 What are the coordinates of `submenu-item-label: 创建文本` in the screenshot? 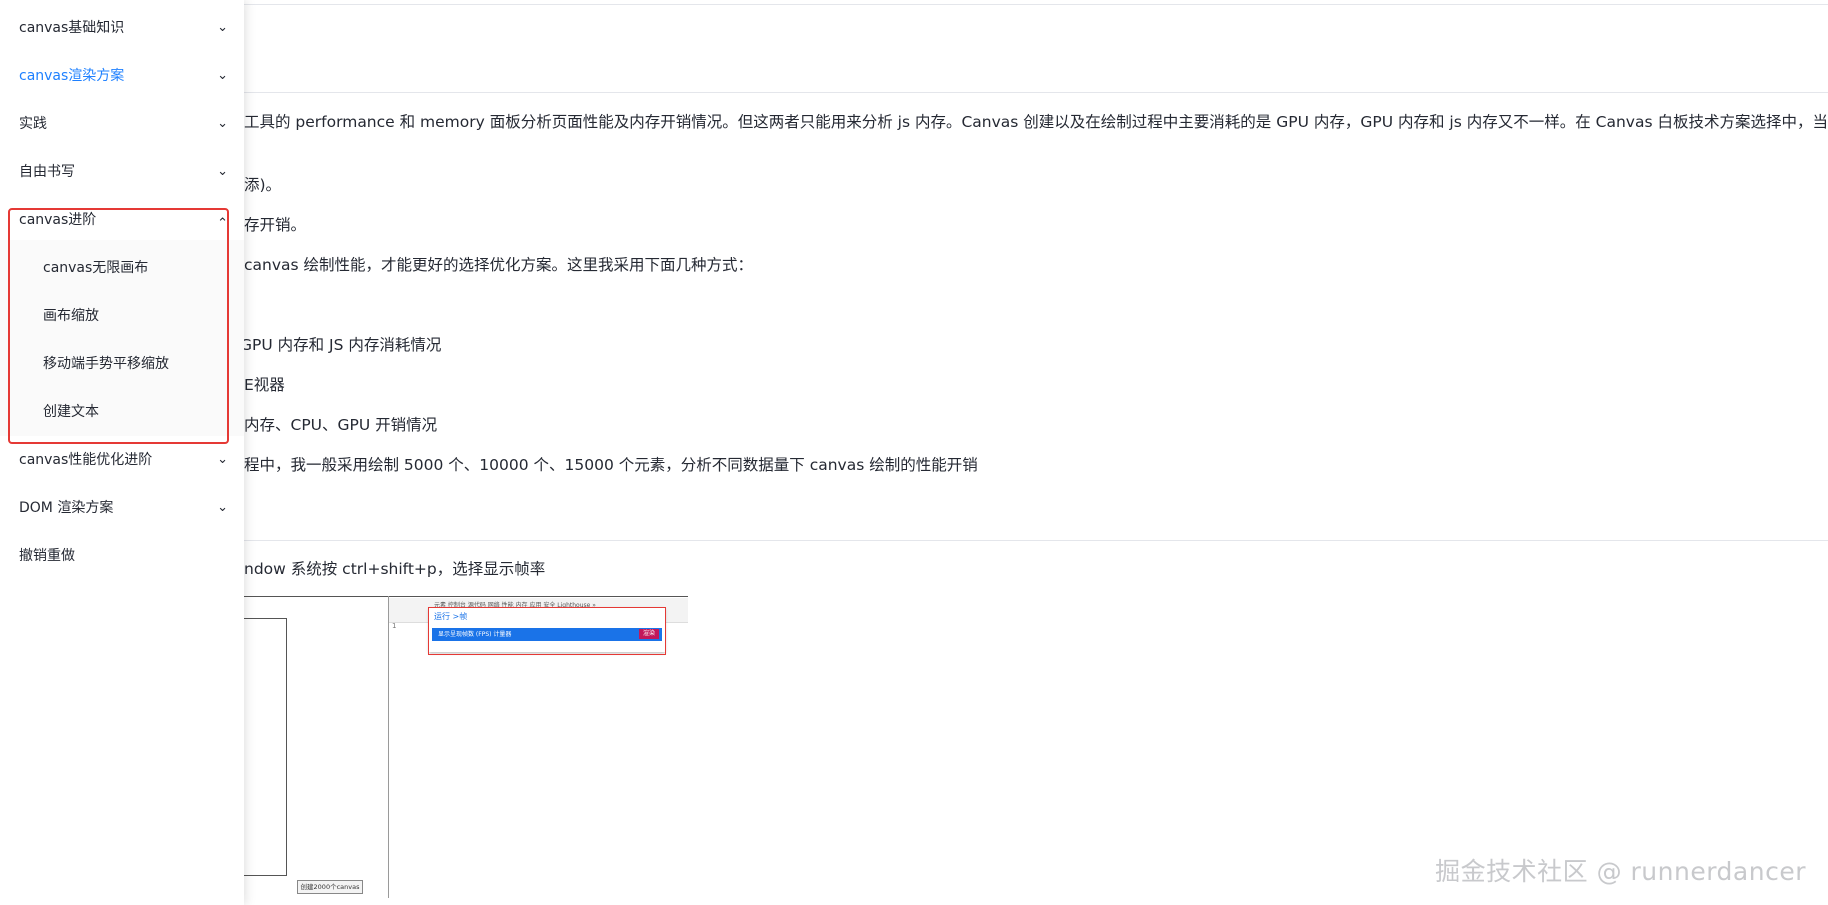 It's located at (71, 412).